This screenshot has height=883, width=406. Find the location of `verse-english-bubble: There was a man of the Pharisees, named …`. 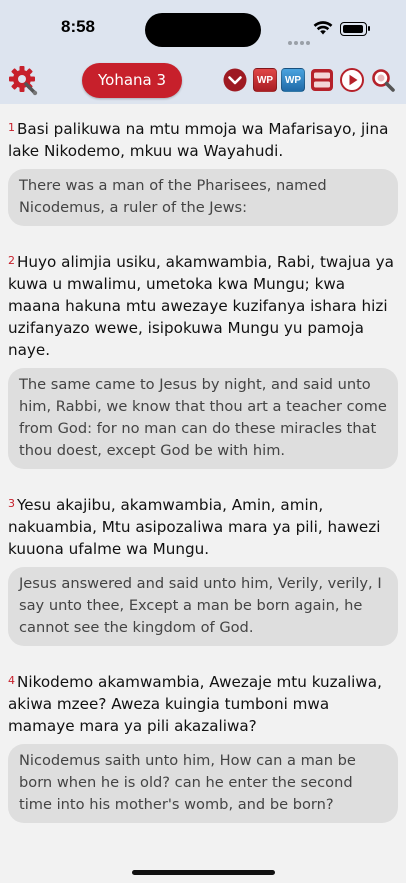

verse-english-bubble: There was a man of the Pharisees, named … is located at coordinates (203, 197).